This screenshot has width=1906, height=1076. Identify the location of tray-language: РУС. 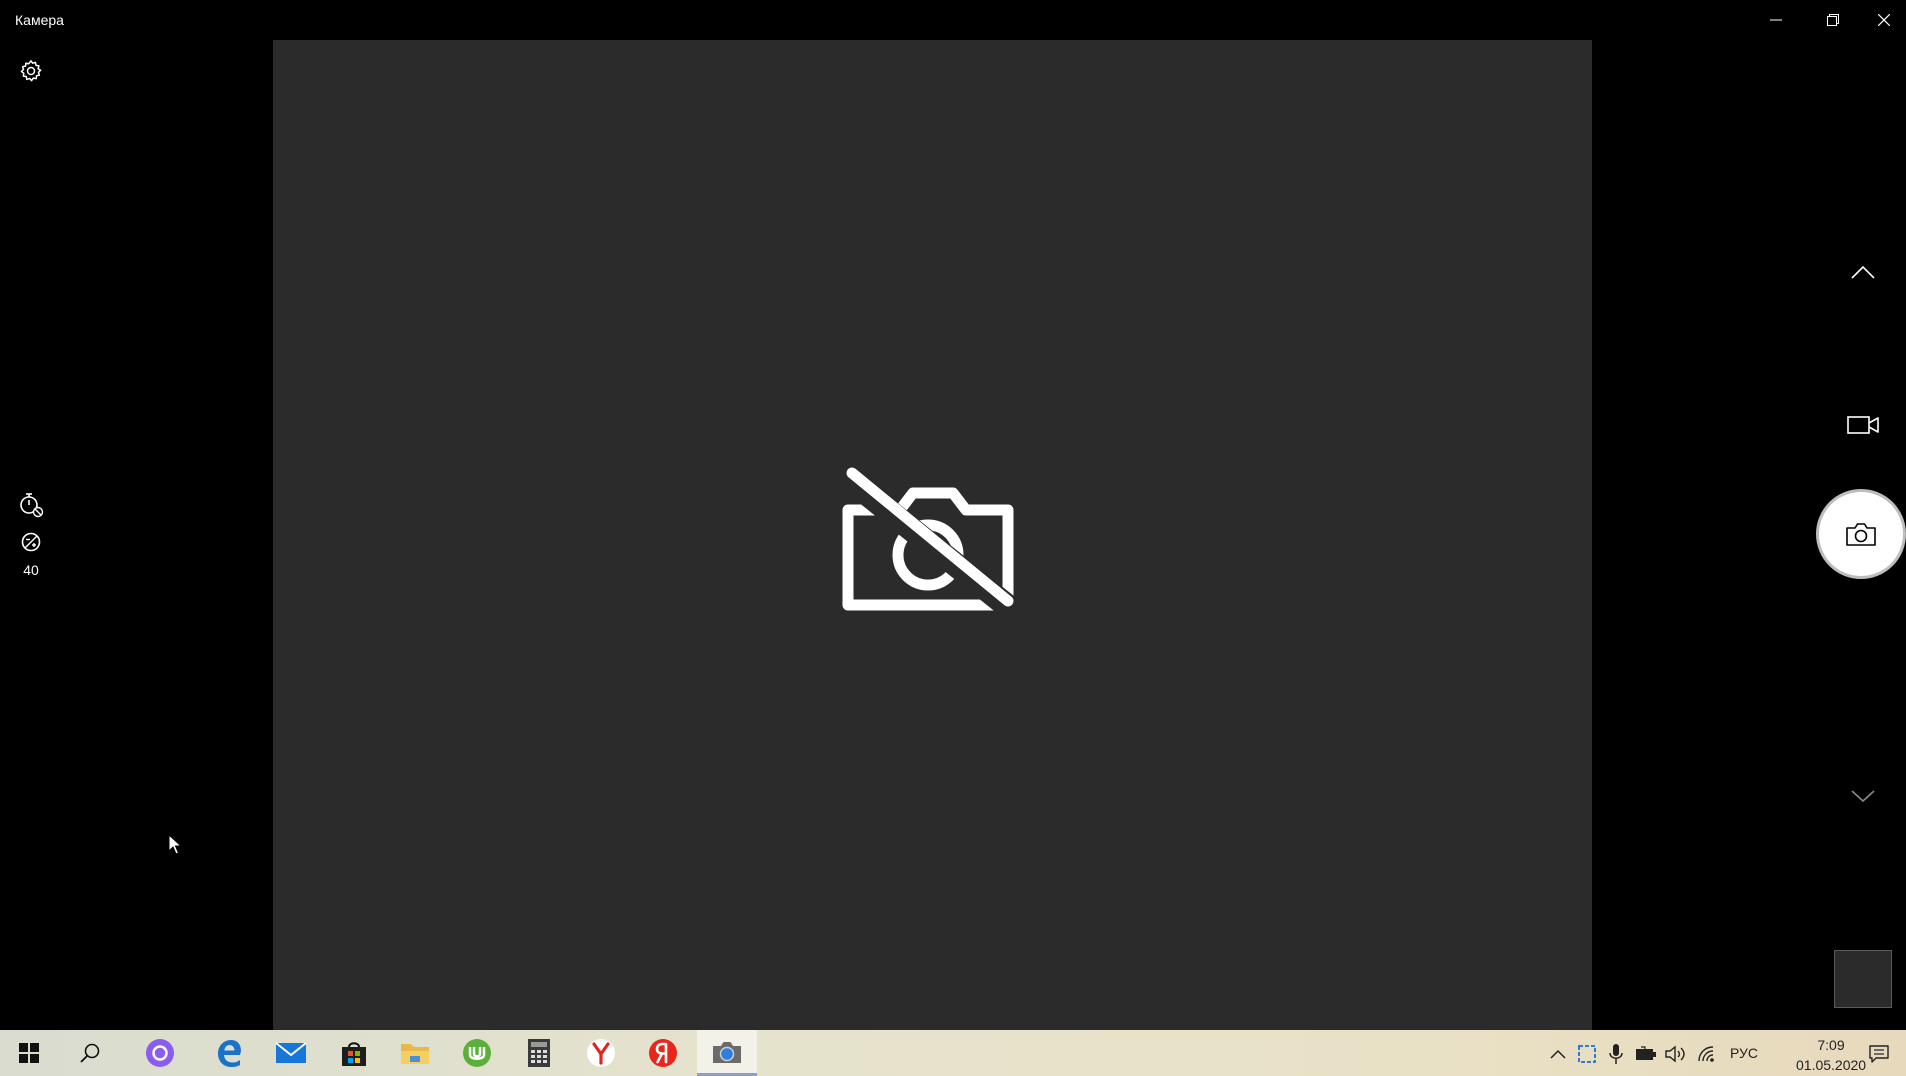
(1744, 1053).